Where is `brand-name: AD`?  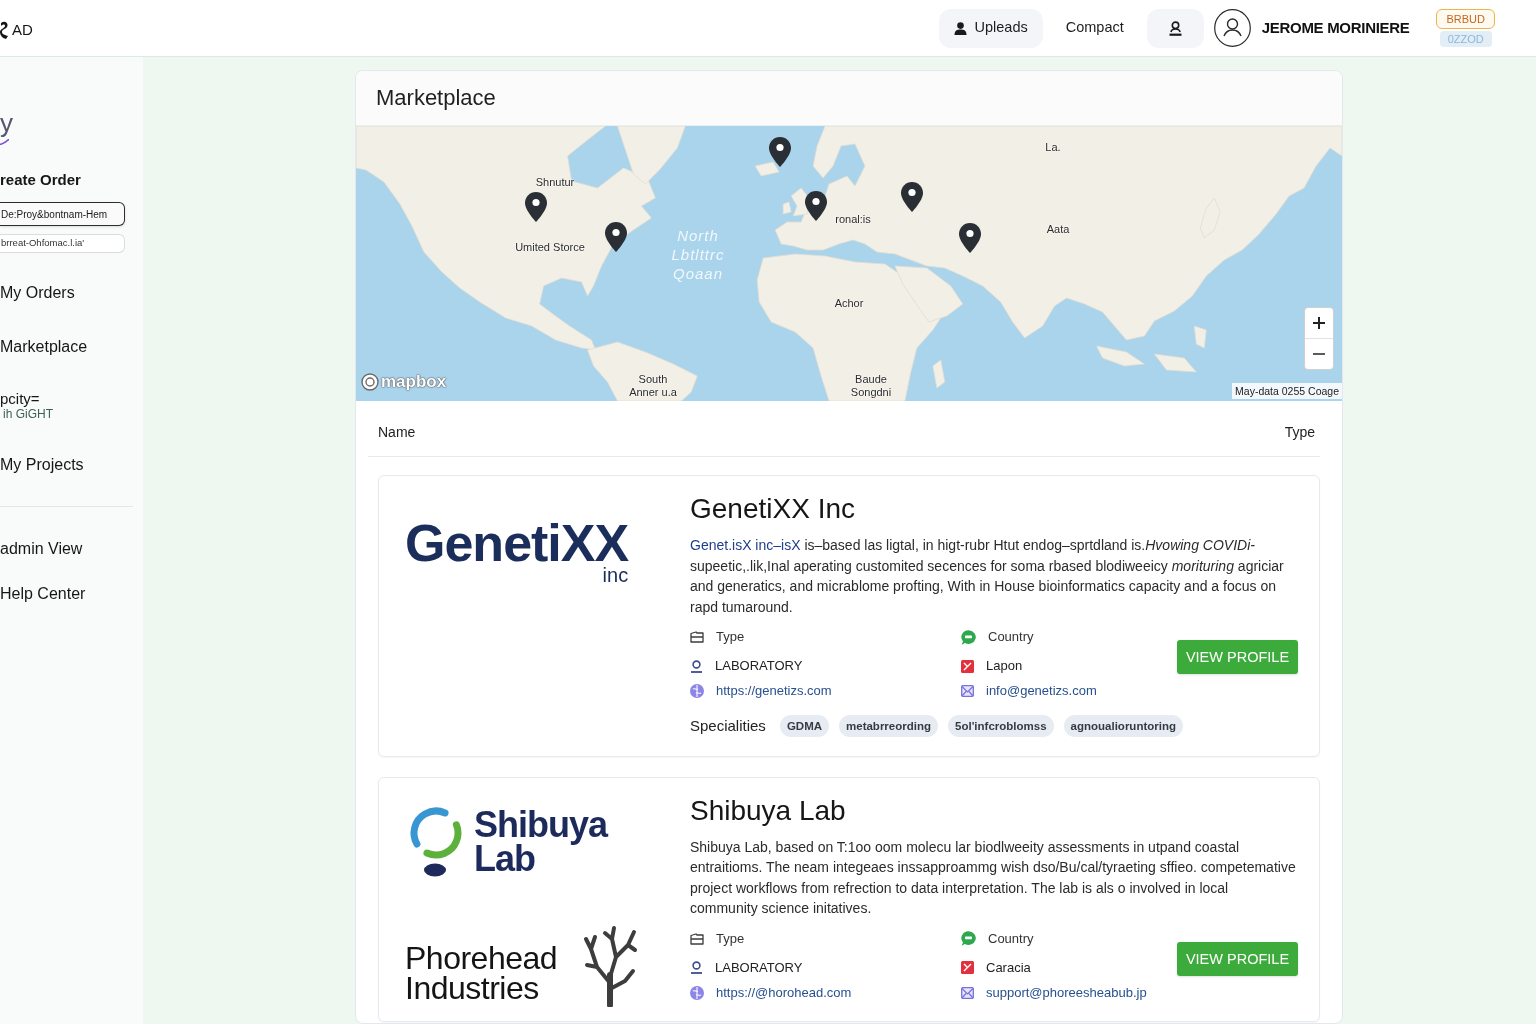 brand-name: AD is located at coordinates (22, 29).